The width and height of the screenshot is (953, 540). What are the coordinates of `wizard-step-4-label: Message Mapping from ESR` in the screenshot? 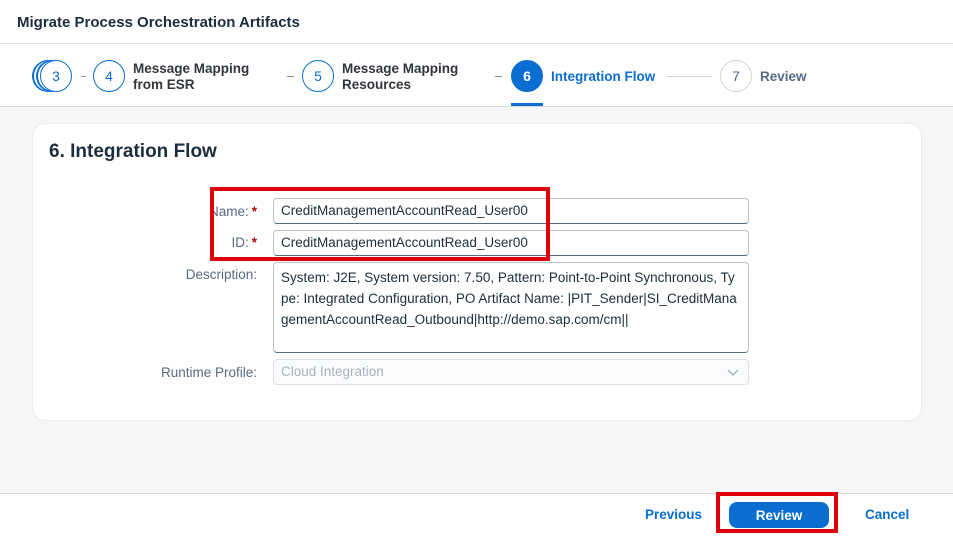 It's located at (191, 77).